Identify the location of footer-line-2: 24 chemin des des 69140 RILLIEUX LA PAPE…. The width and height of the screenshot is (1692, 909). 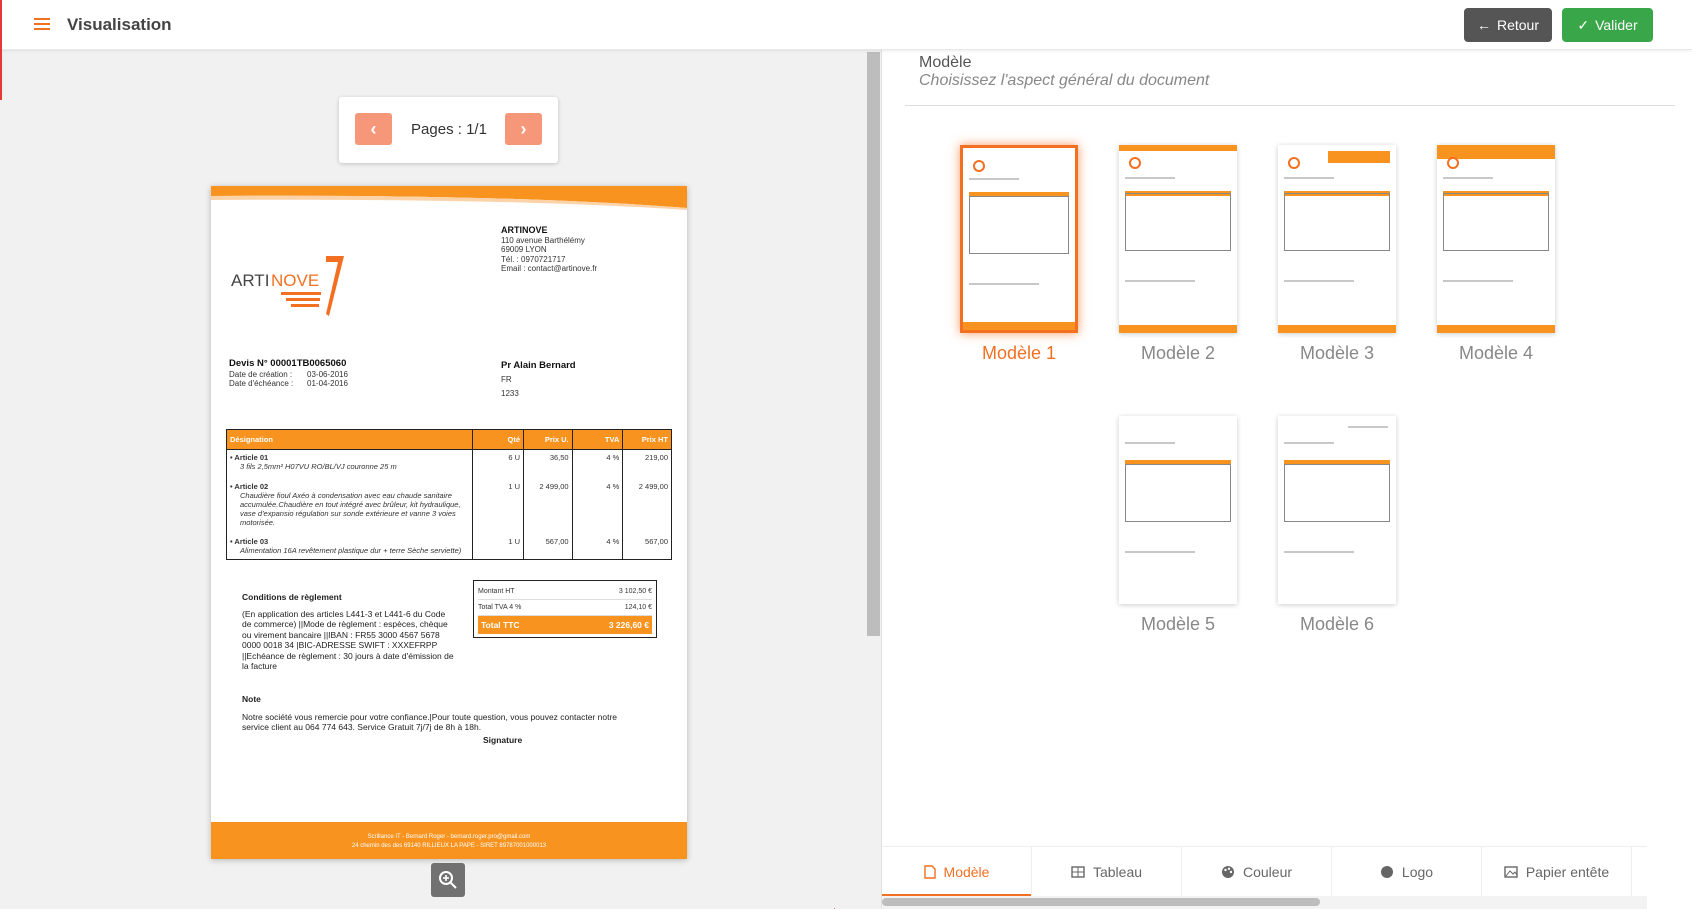
(449, 846).